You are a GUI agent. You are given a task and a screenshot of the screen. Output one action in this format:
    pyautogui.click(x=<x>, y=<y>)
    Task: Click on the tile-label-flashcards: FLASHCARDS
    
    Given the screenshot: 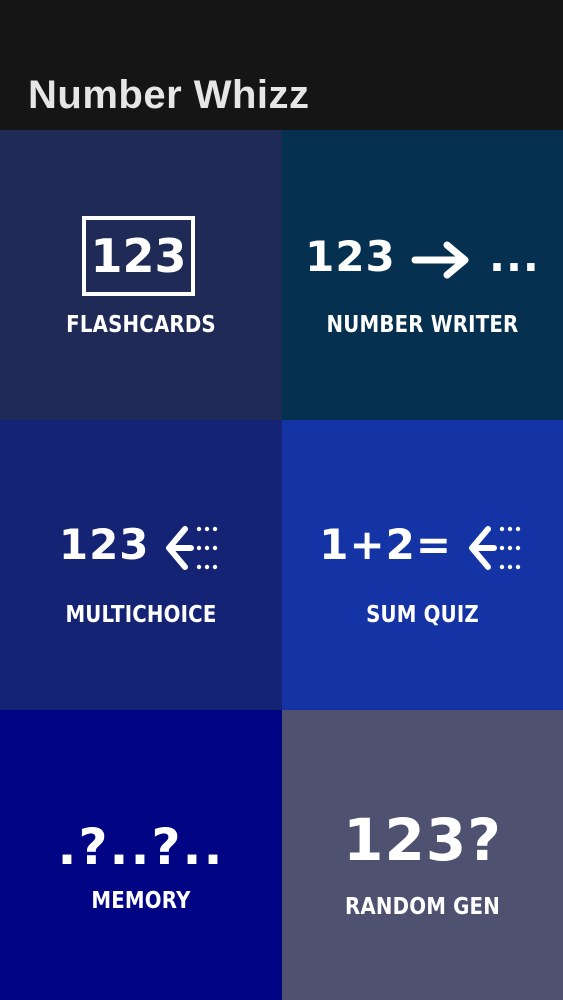 What is the action you would take?
    pyautogui.click(x=141, y=325)
    